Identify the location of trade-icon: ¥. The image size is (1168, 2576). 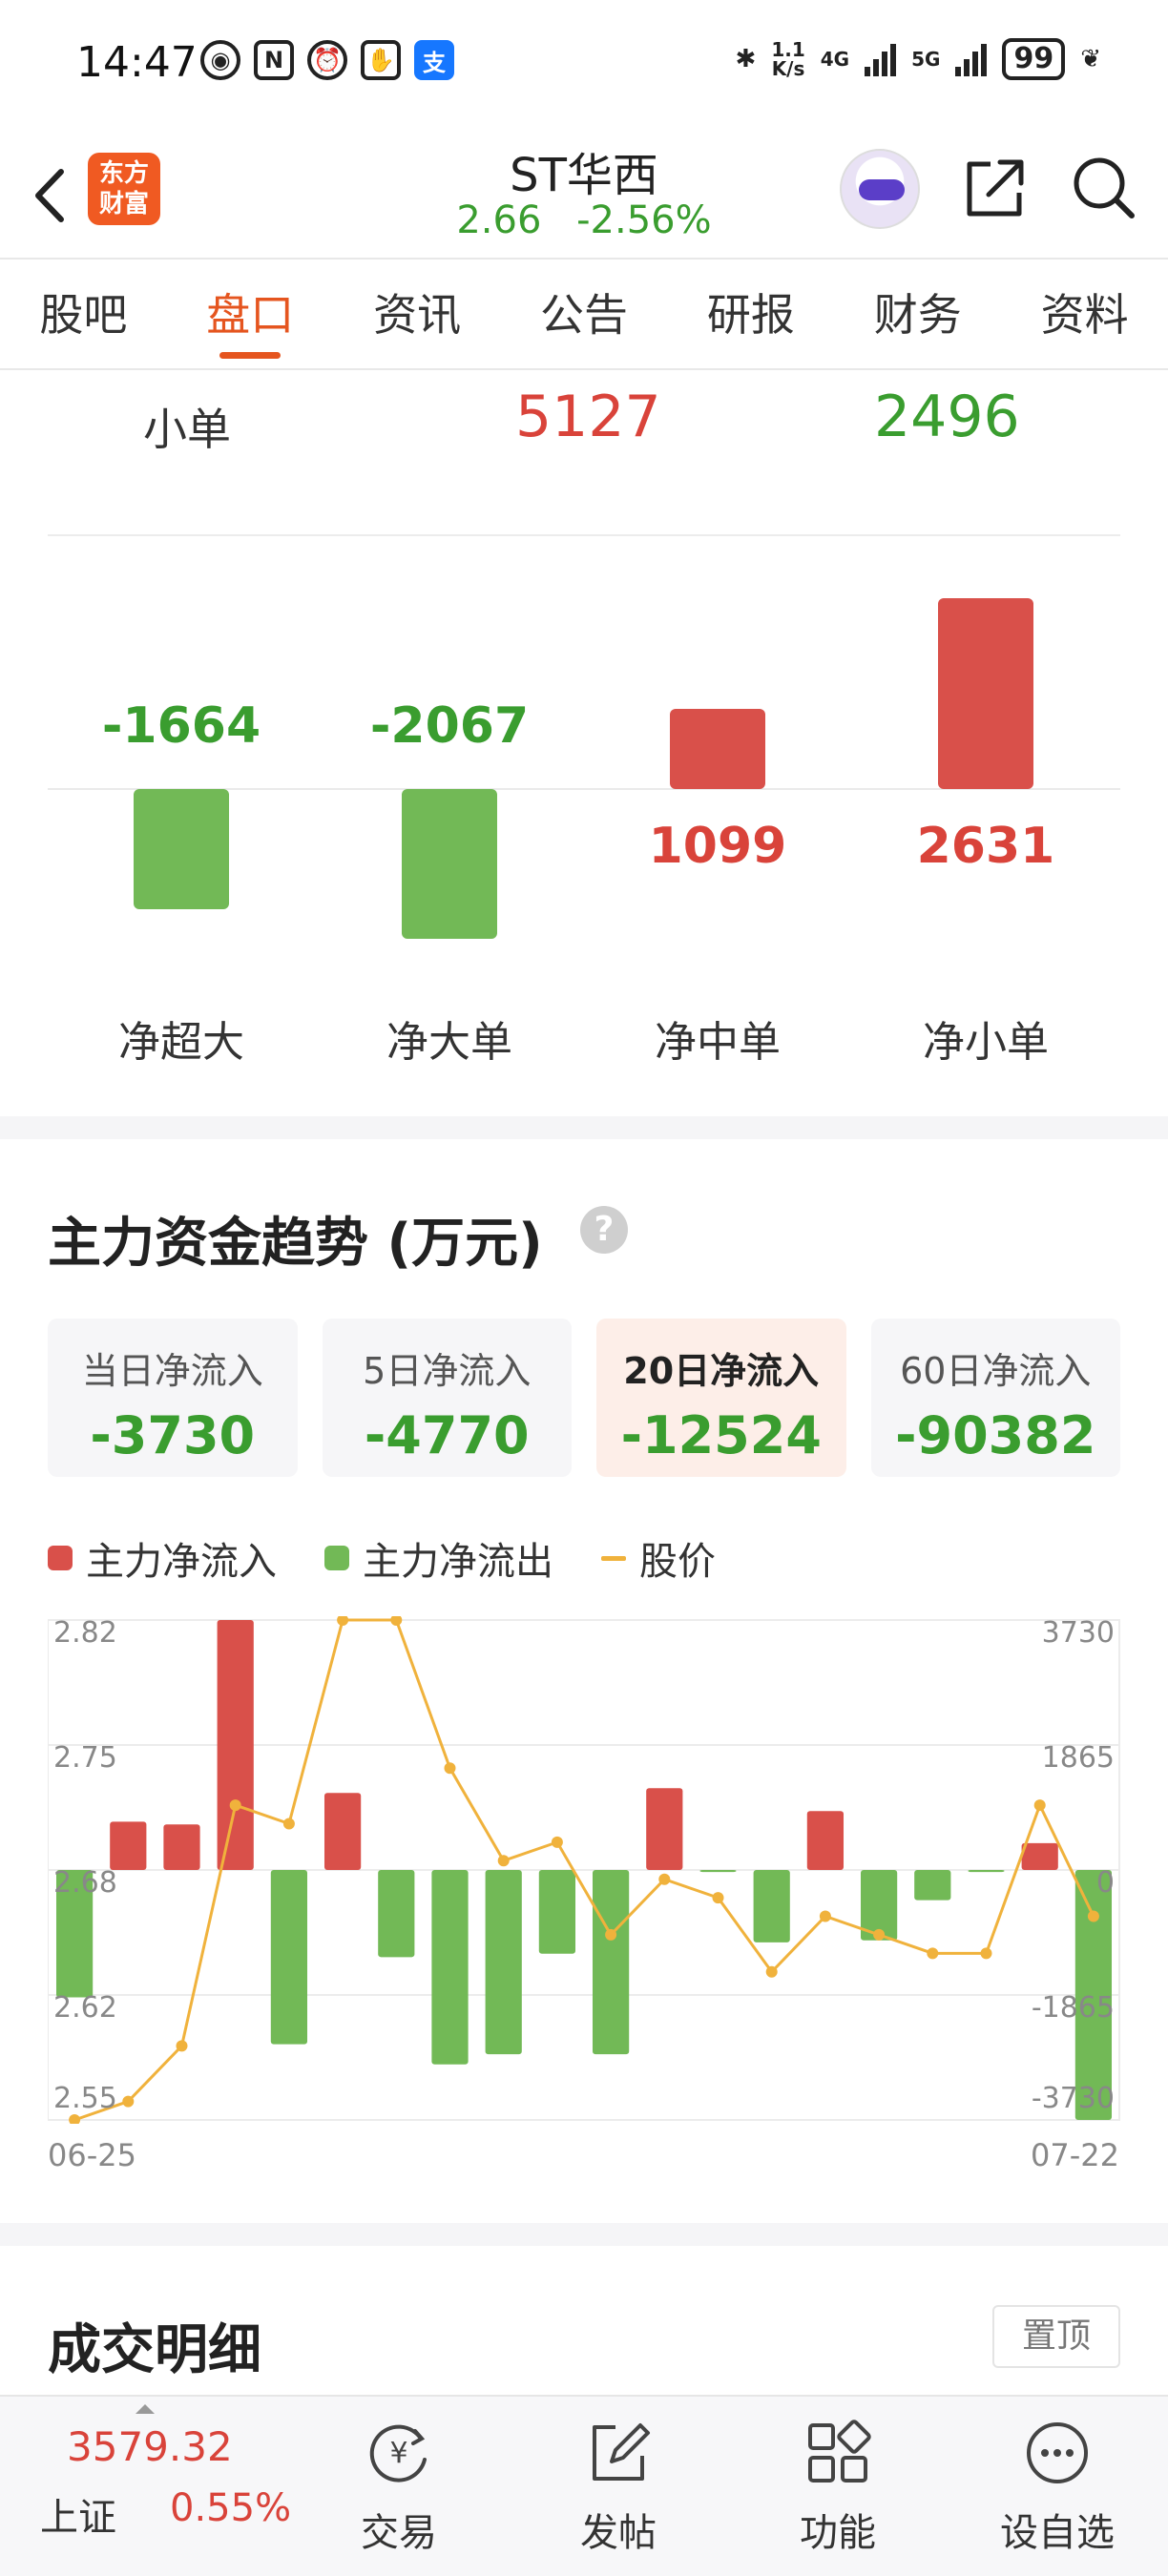
(398, 2453).